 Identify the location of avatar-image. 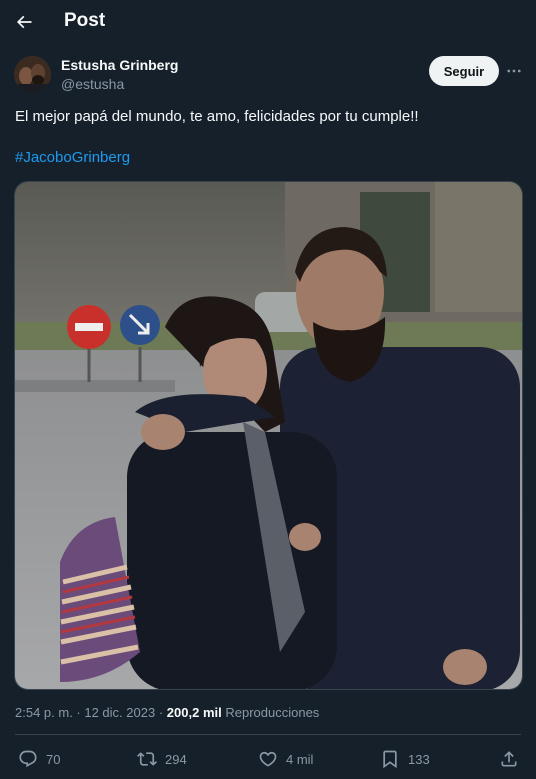
(32, 74).